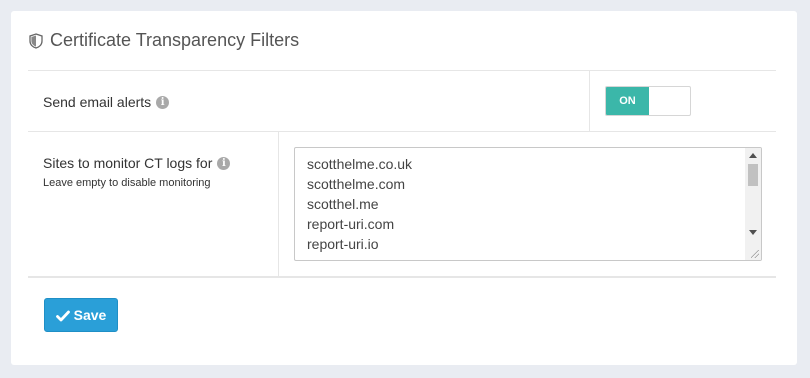 Image resolution: width=810 pixels, height=378 pixels. Describe the element at coordinates (753, 175) in the screenshot. I see `scroll-thumb` at that location.